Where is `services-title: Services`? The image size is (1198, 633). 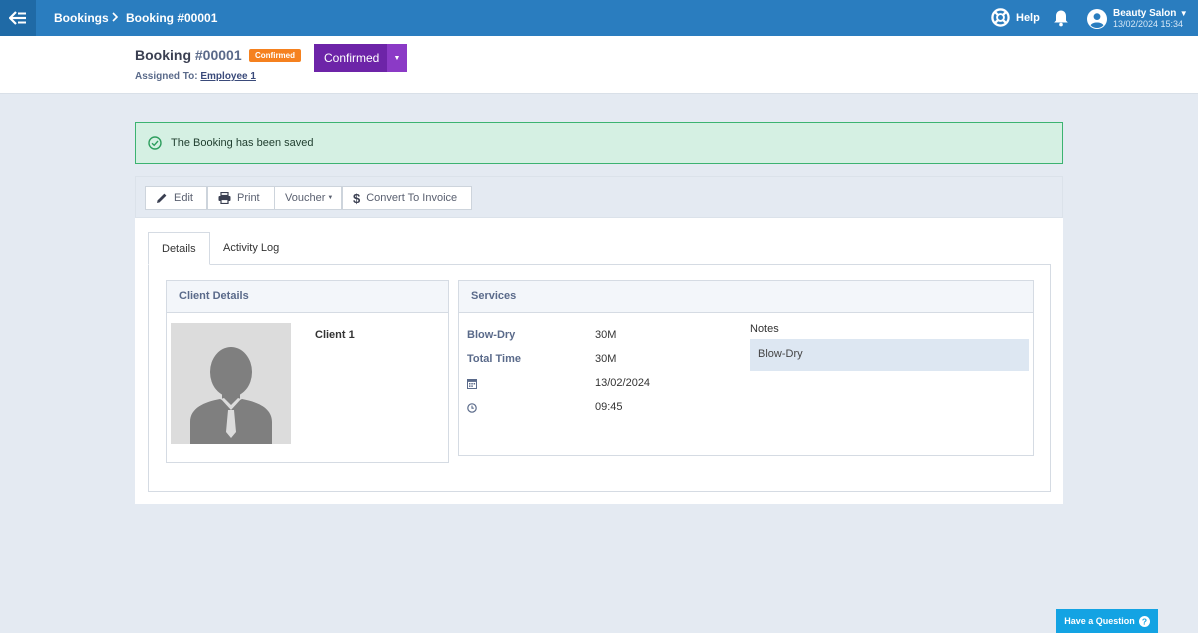 services-title: Services is located at coordinates (746, 297).